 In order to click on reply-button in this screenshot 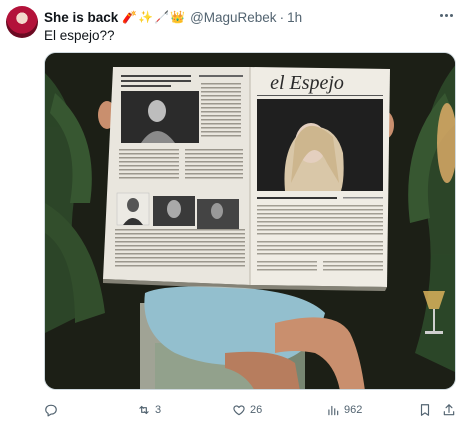, I will do `click(53, 410)`.